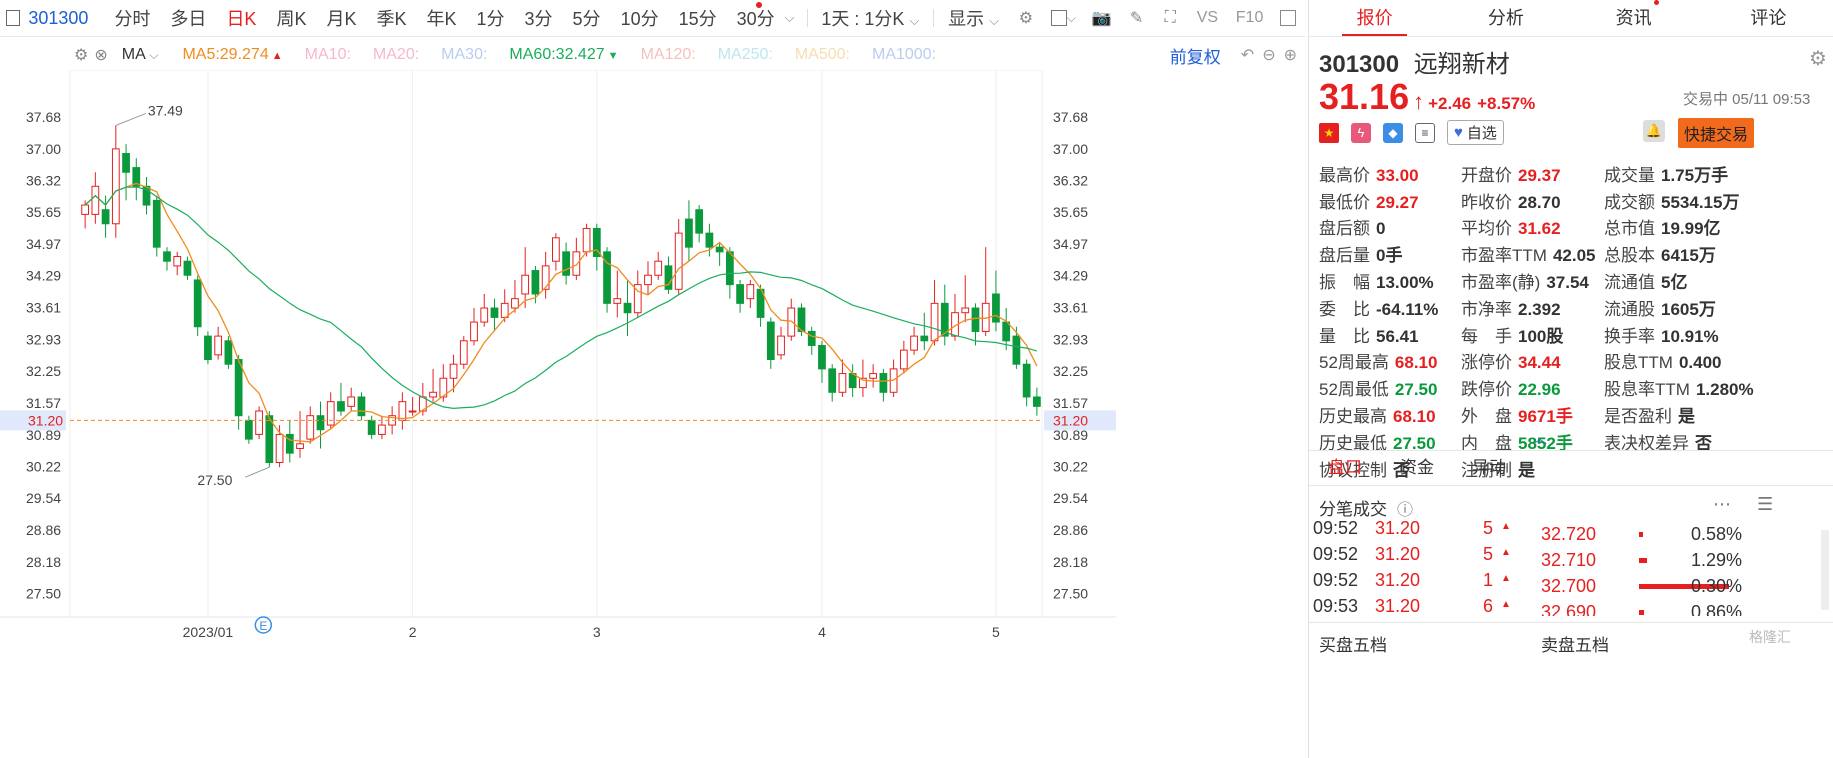 This screenshot has width=1833, height=758. I want to click on period-tab-12: 30分, so click(756, 18).